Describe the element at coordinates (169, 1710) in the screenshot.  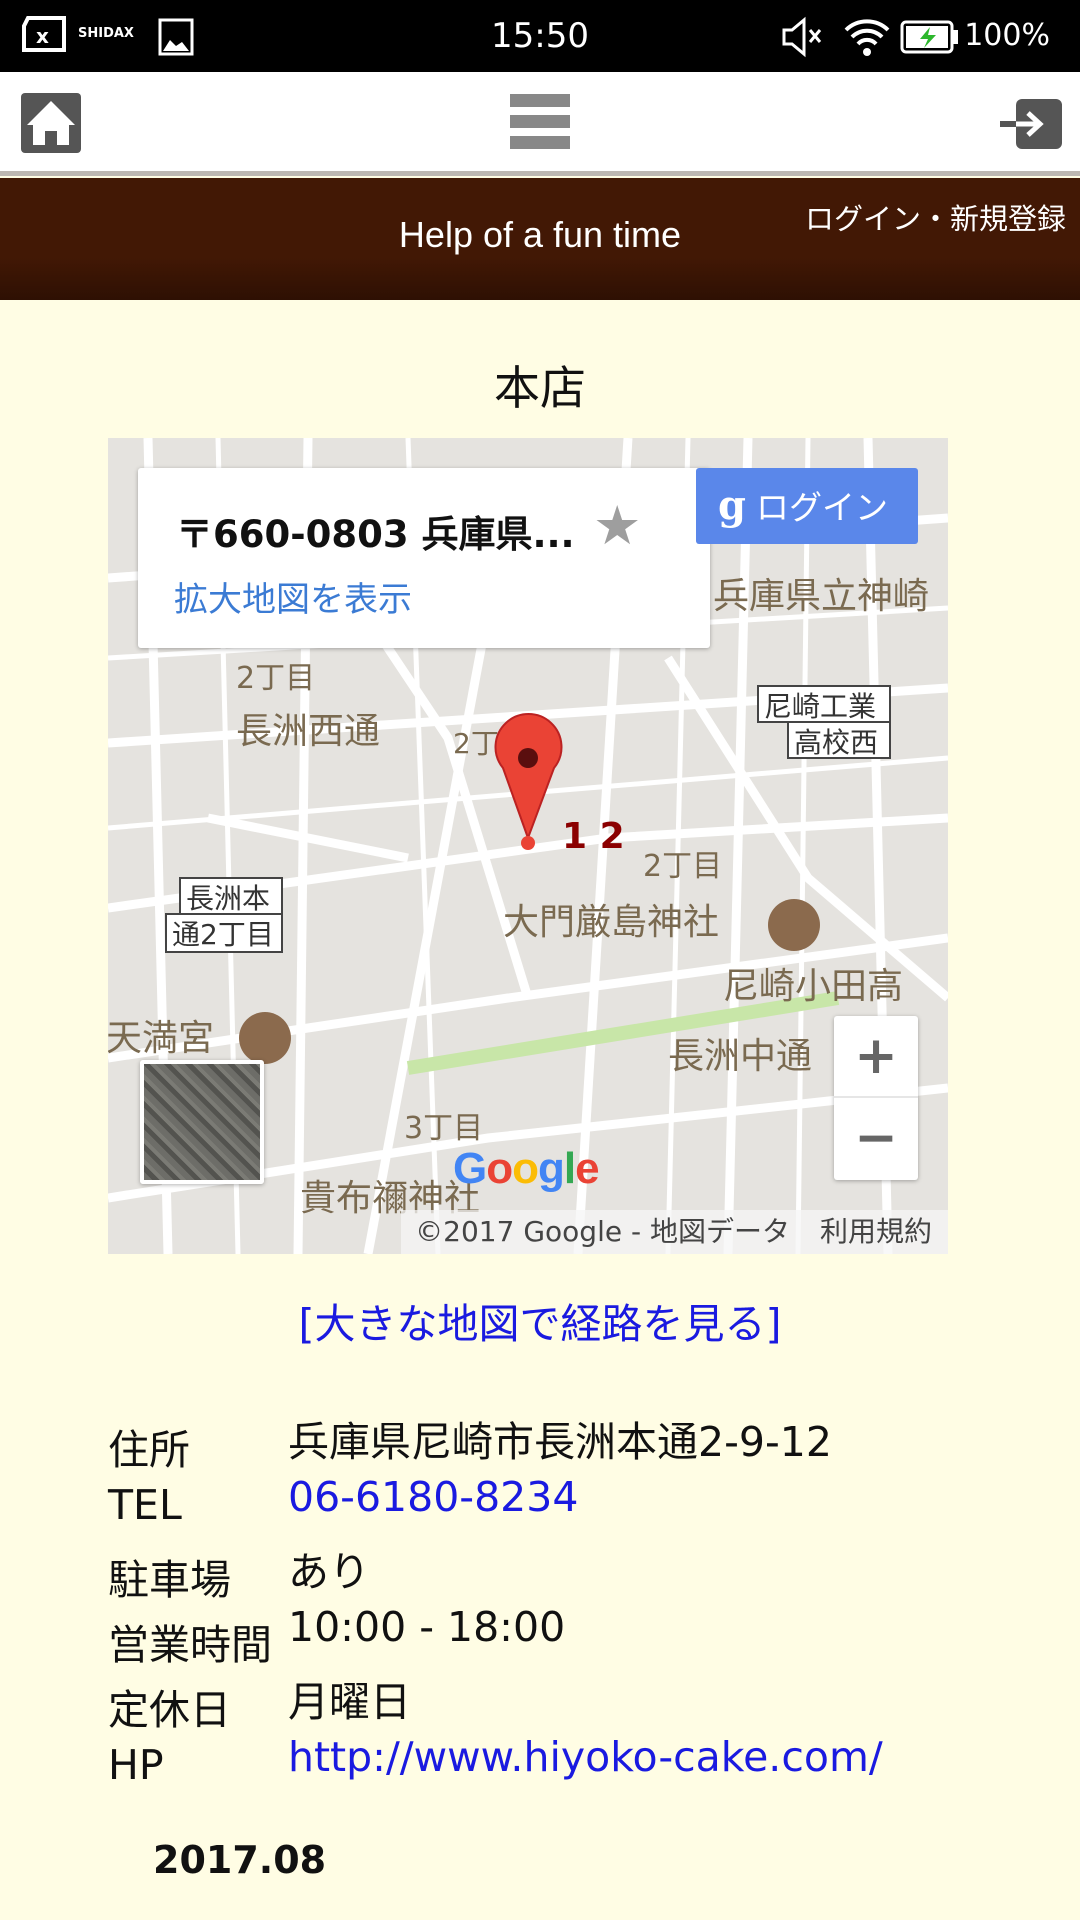
I see `info-label: 定休日` at that location.